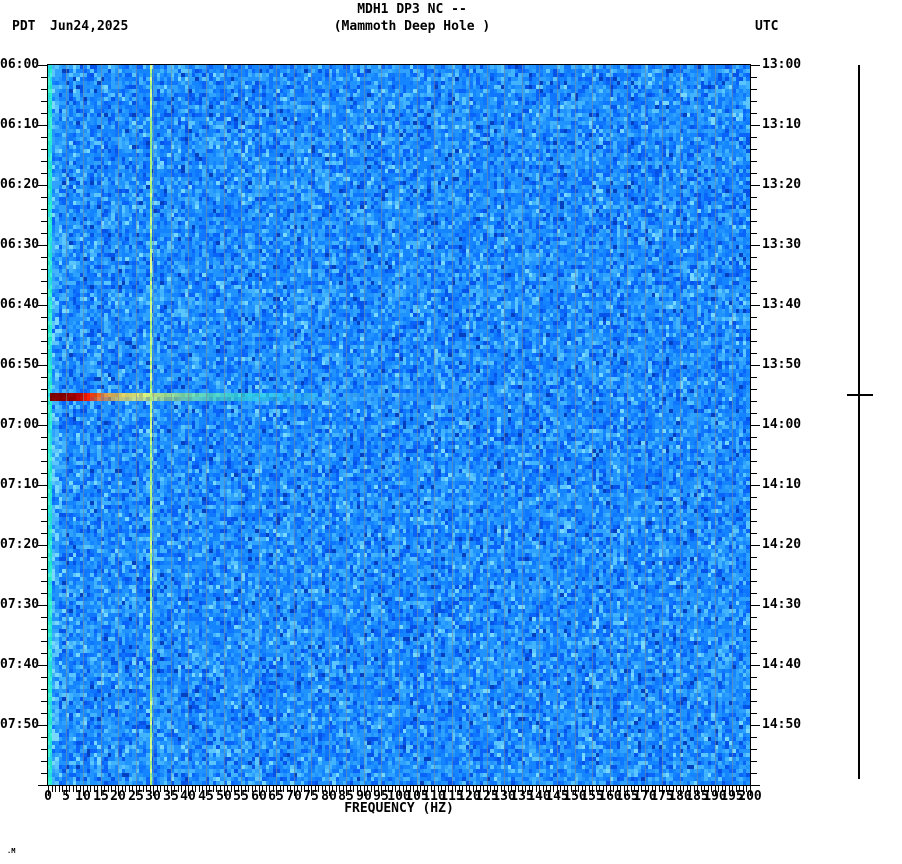  I want to click on right-axis-label: 14:30, so click(782, 604).